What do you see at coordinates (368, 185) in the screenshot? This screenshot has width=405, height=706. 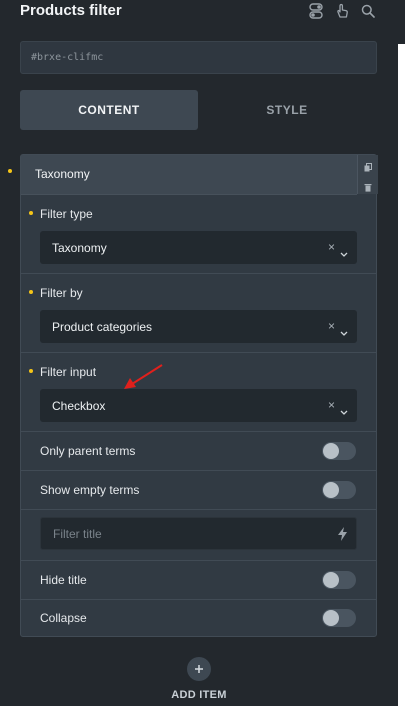 I see `trash-icon` at bounding box center [368, 185].